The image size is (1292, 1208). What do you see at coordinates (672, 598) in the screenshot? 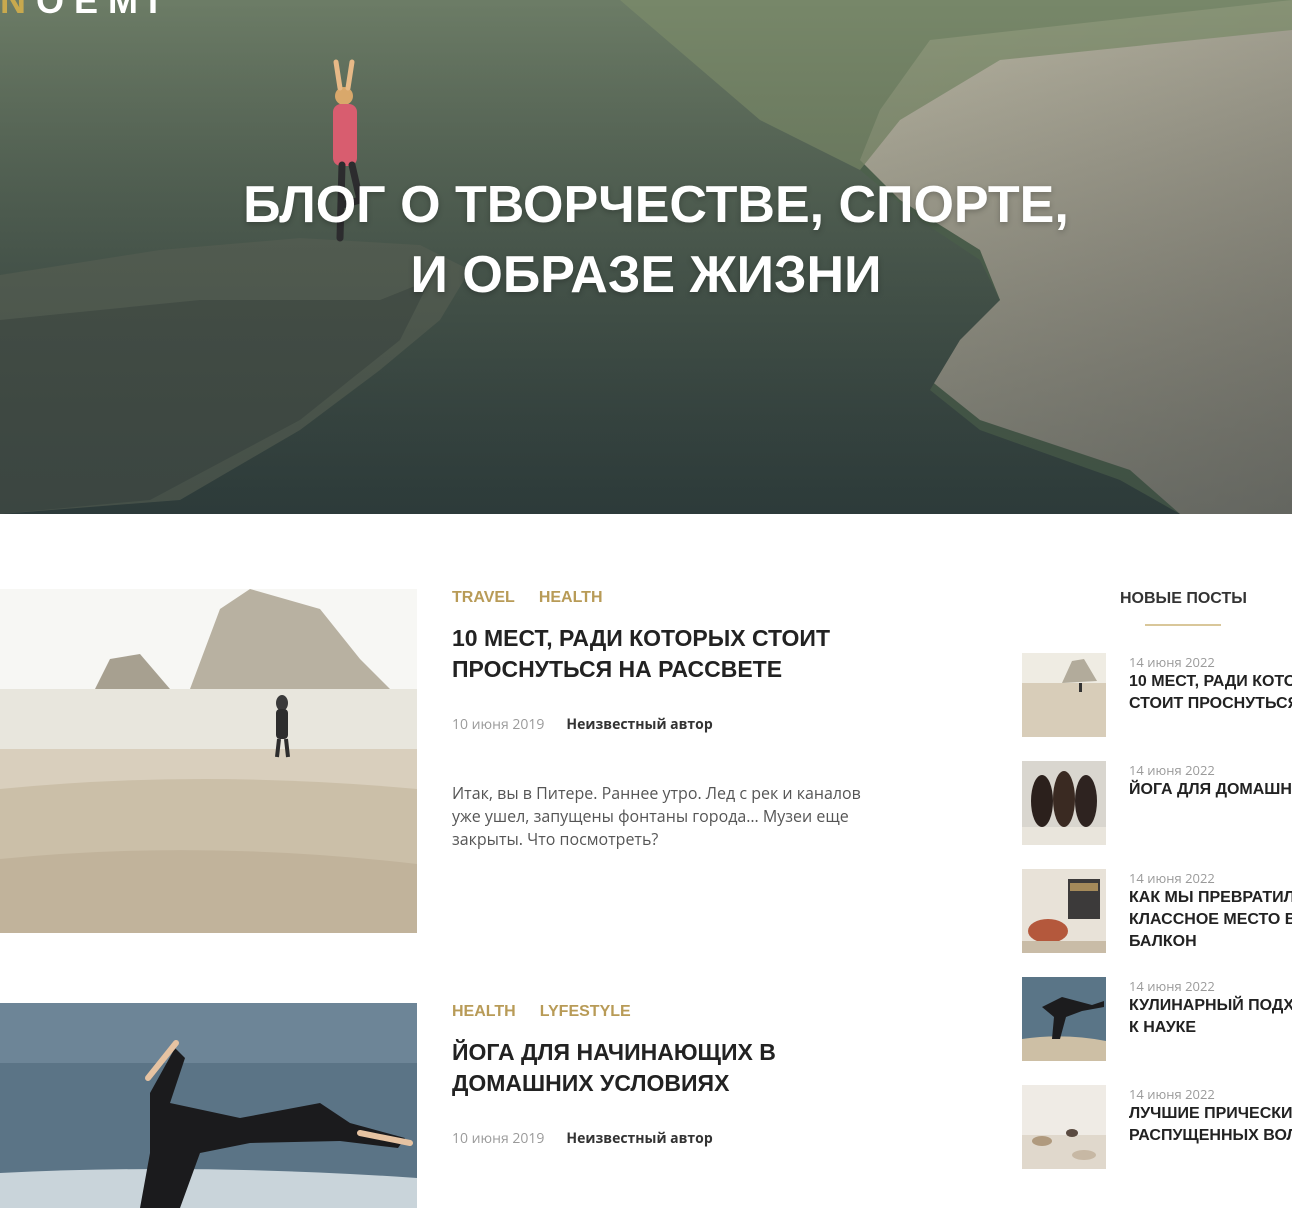
I see `post-categories: TRAVEL HEALTH` at bounding box center [672, 598].